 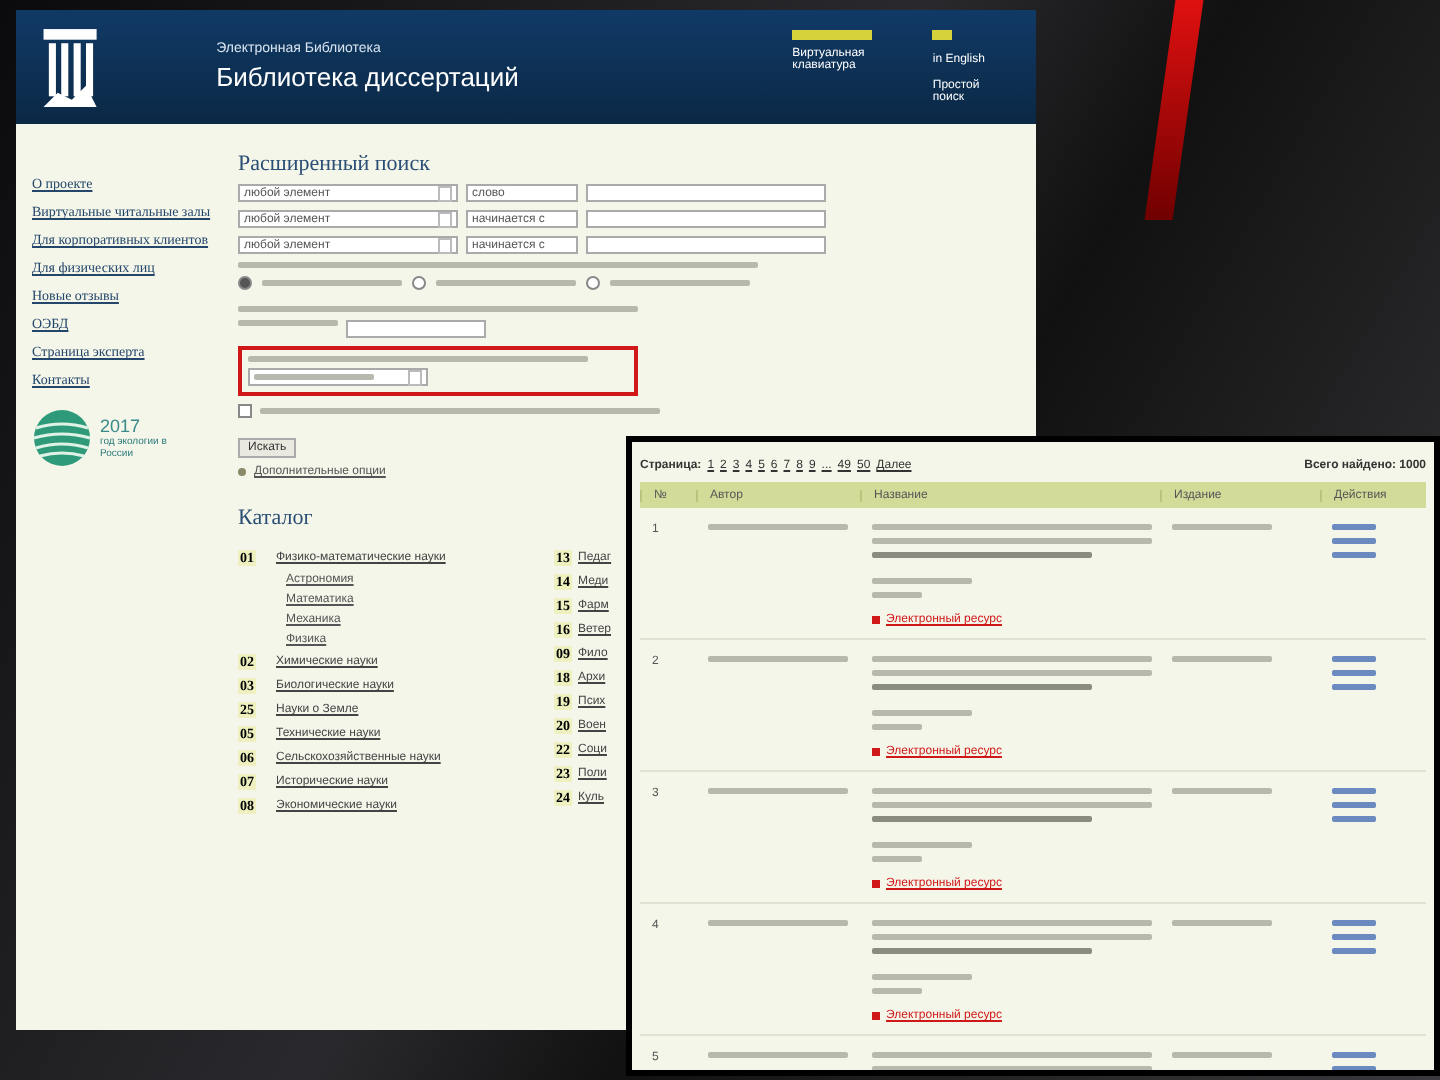 I want to click on striped-globe-icon, so click(x=62, y=438).